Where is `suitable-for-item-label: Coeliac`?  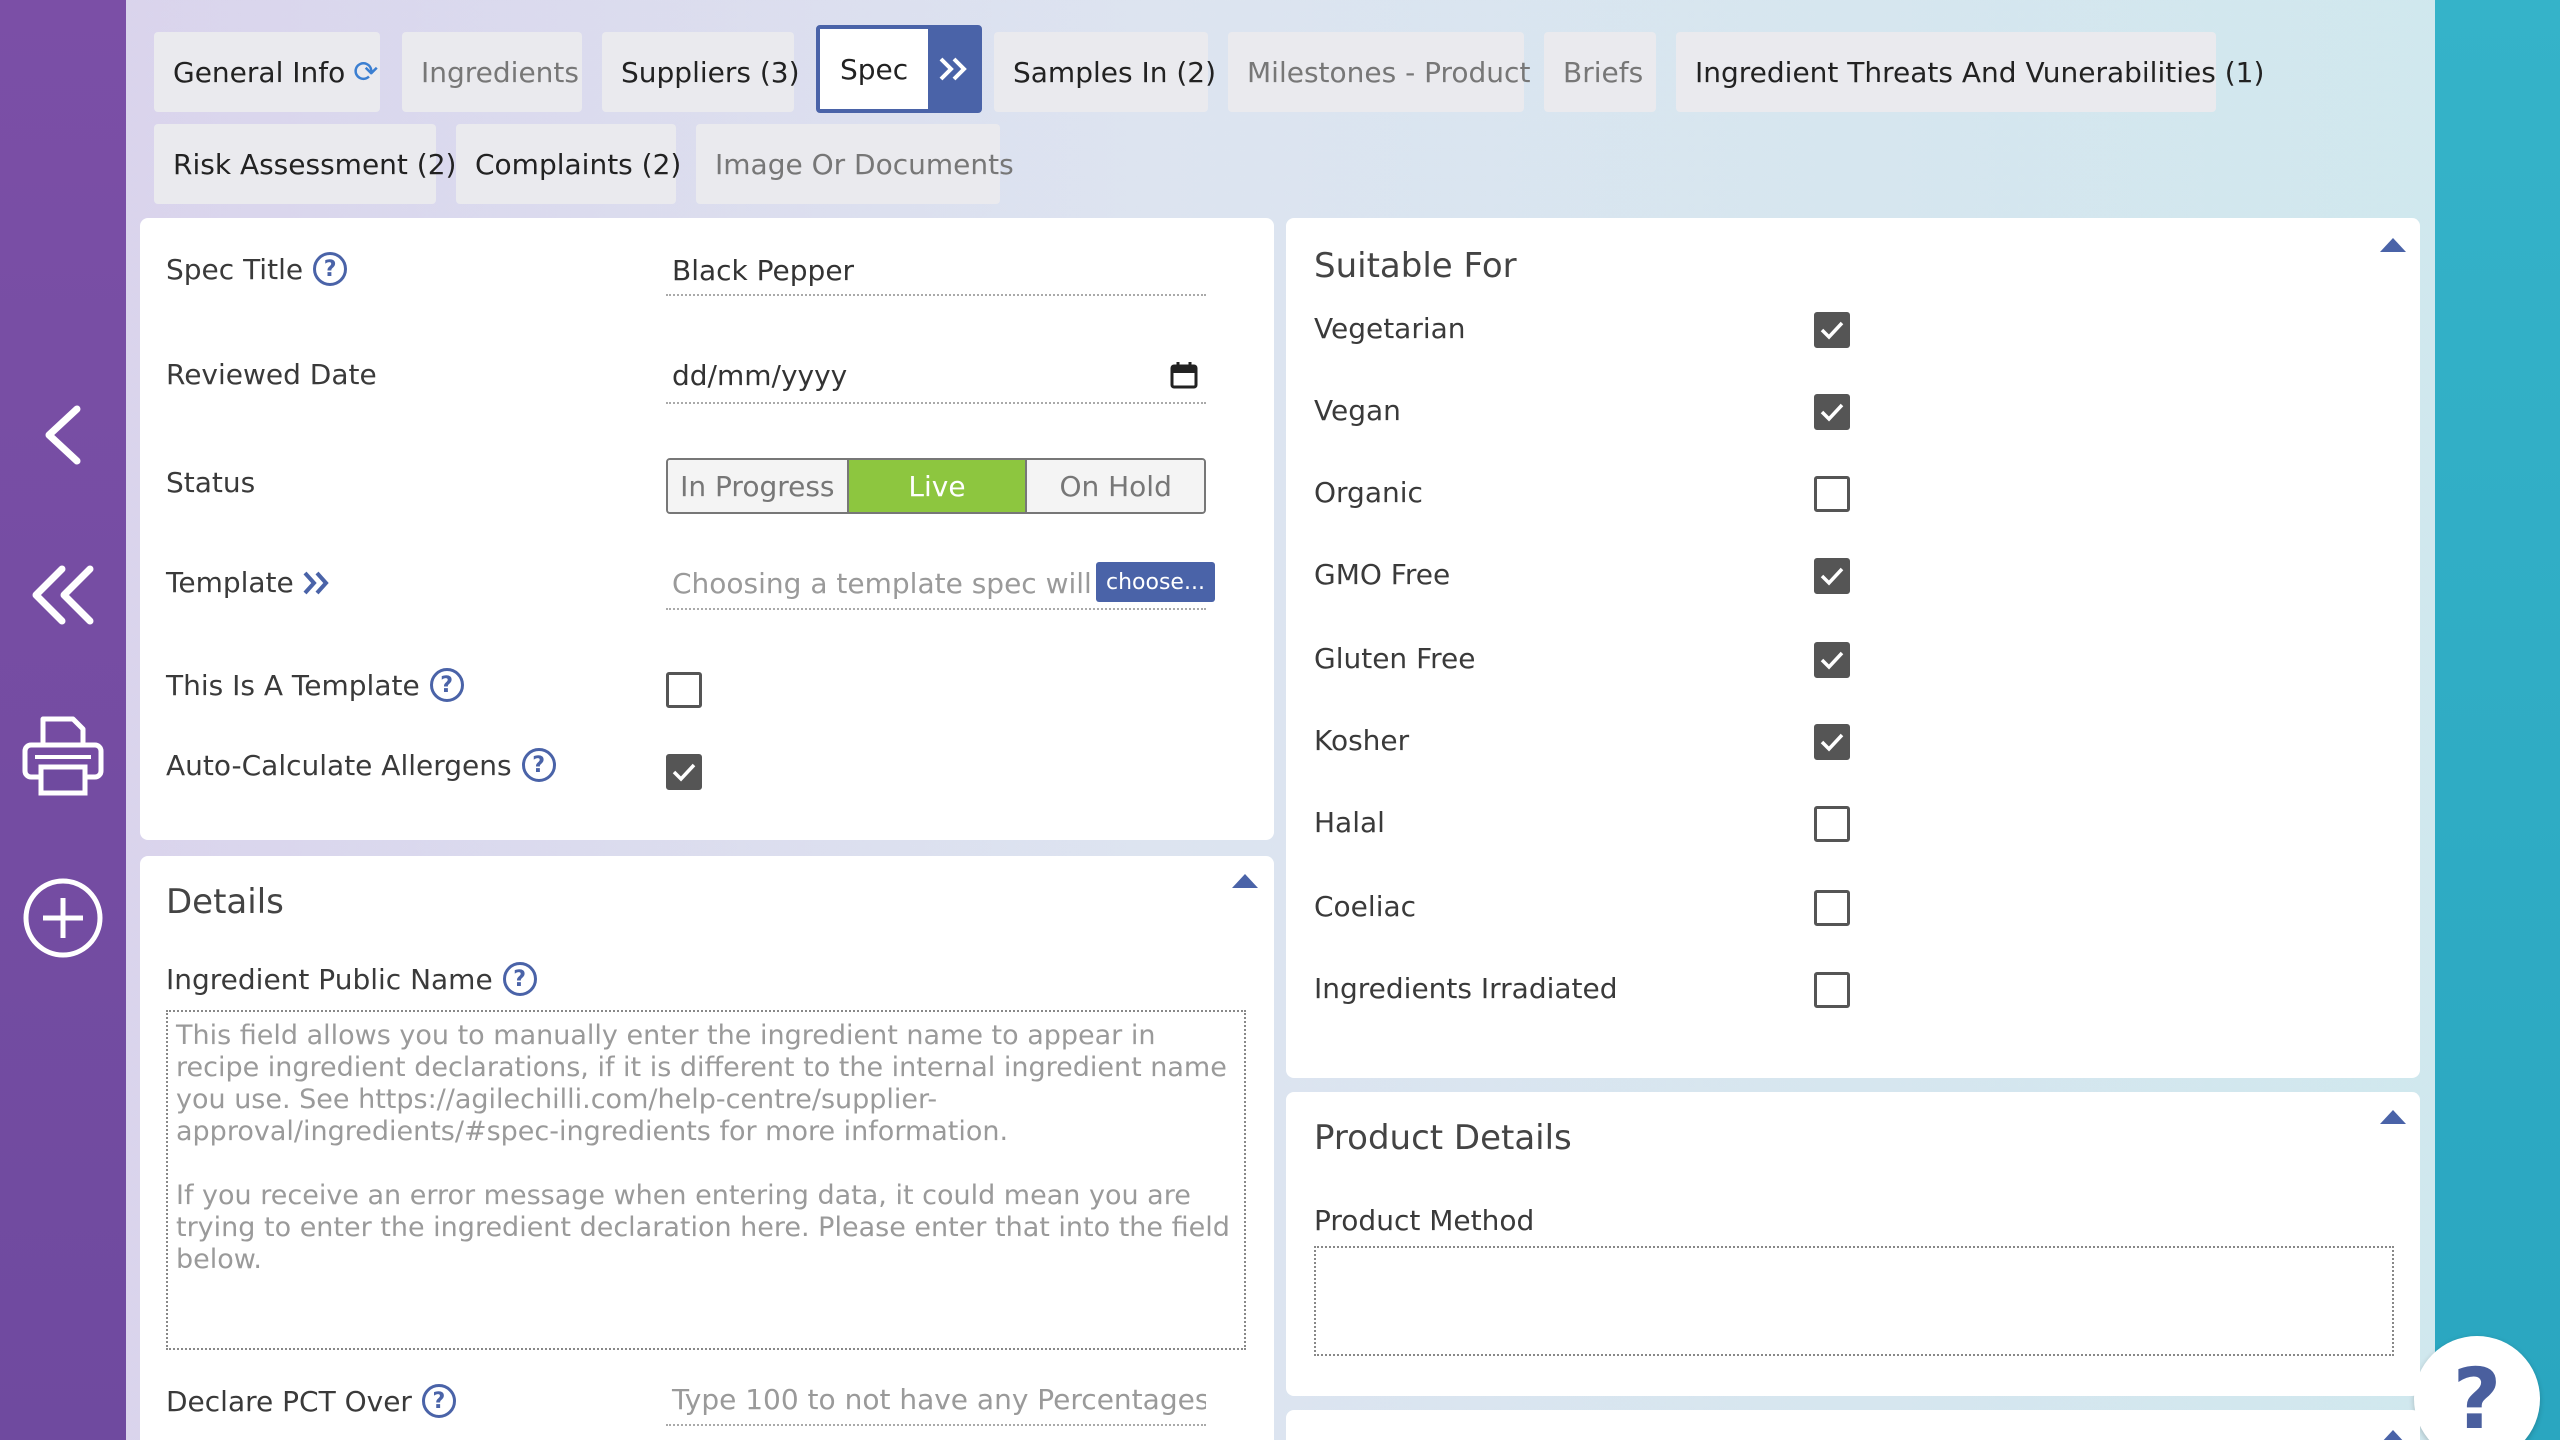 suitable-for-item-label: Coeliac is located at coordinates (1365, 906).